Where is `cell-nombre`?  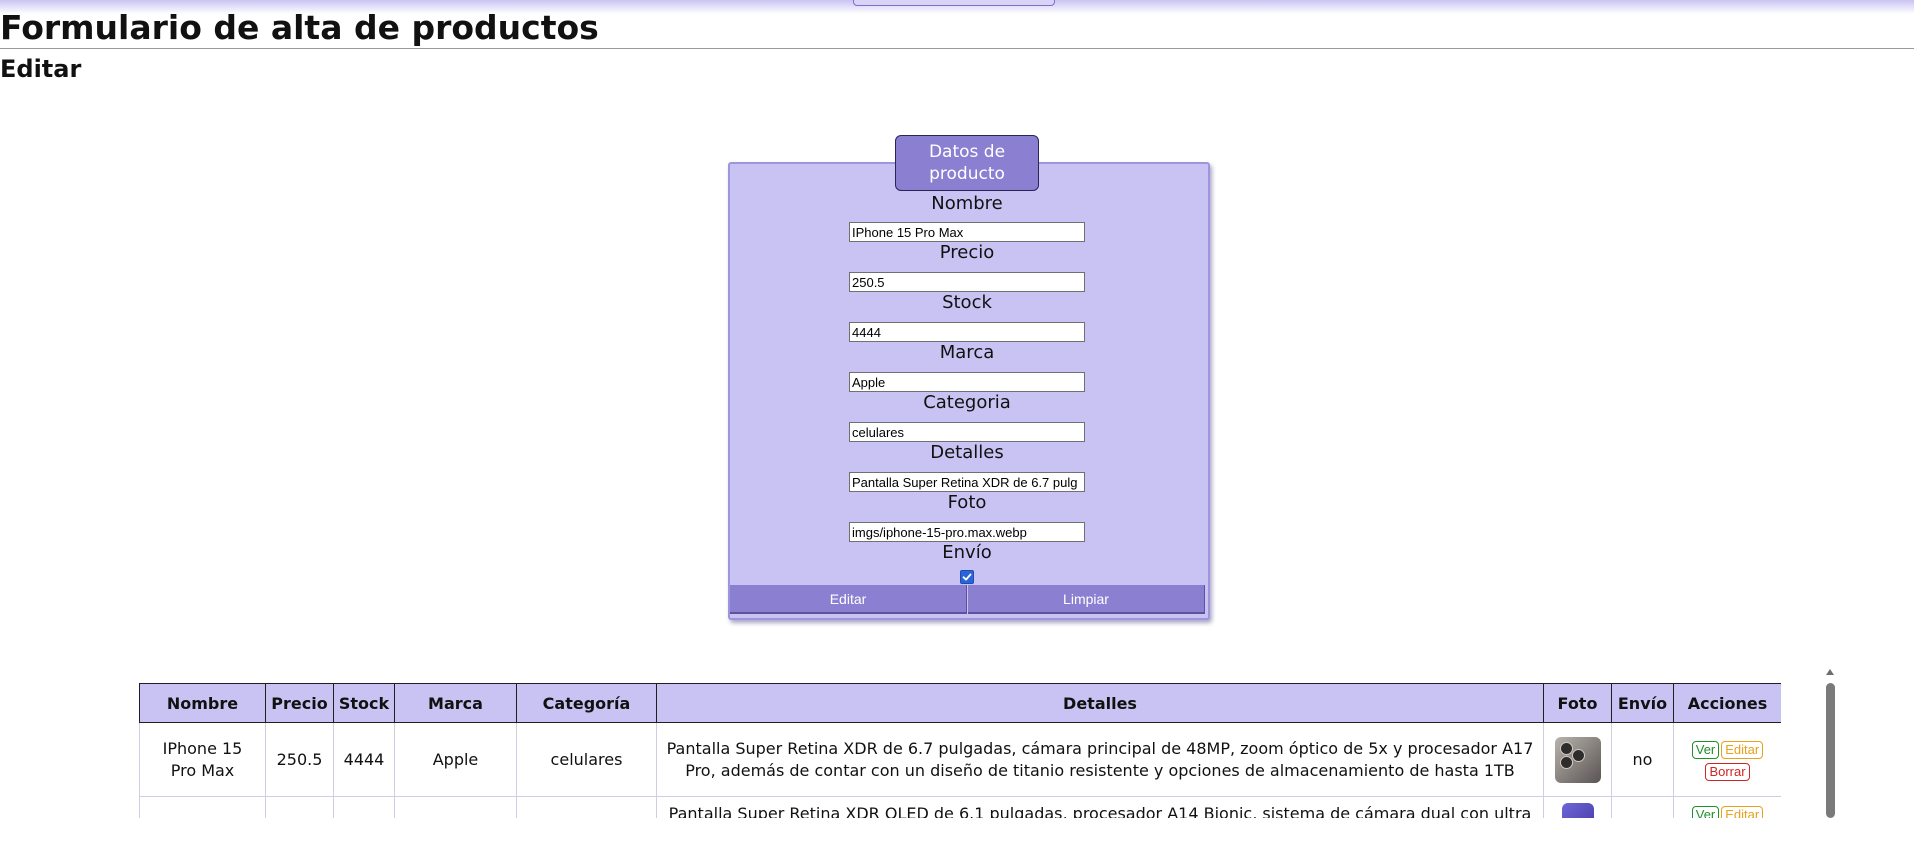
cell-nombre is located at coordinates (202, 807).